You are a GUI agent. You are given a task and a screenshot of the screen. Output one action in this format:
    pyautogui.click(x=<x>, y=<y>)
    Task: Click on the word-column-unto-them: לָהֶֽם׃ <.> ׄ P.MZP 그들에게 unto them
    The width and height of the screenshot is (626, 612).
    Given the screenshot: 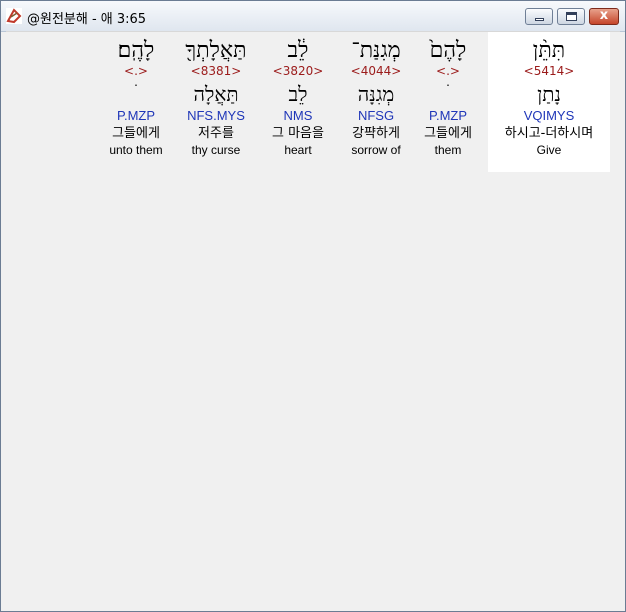 What is the action you would take?
    pyautogui.click(x=136, y=102)
    